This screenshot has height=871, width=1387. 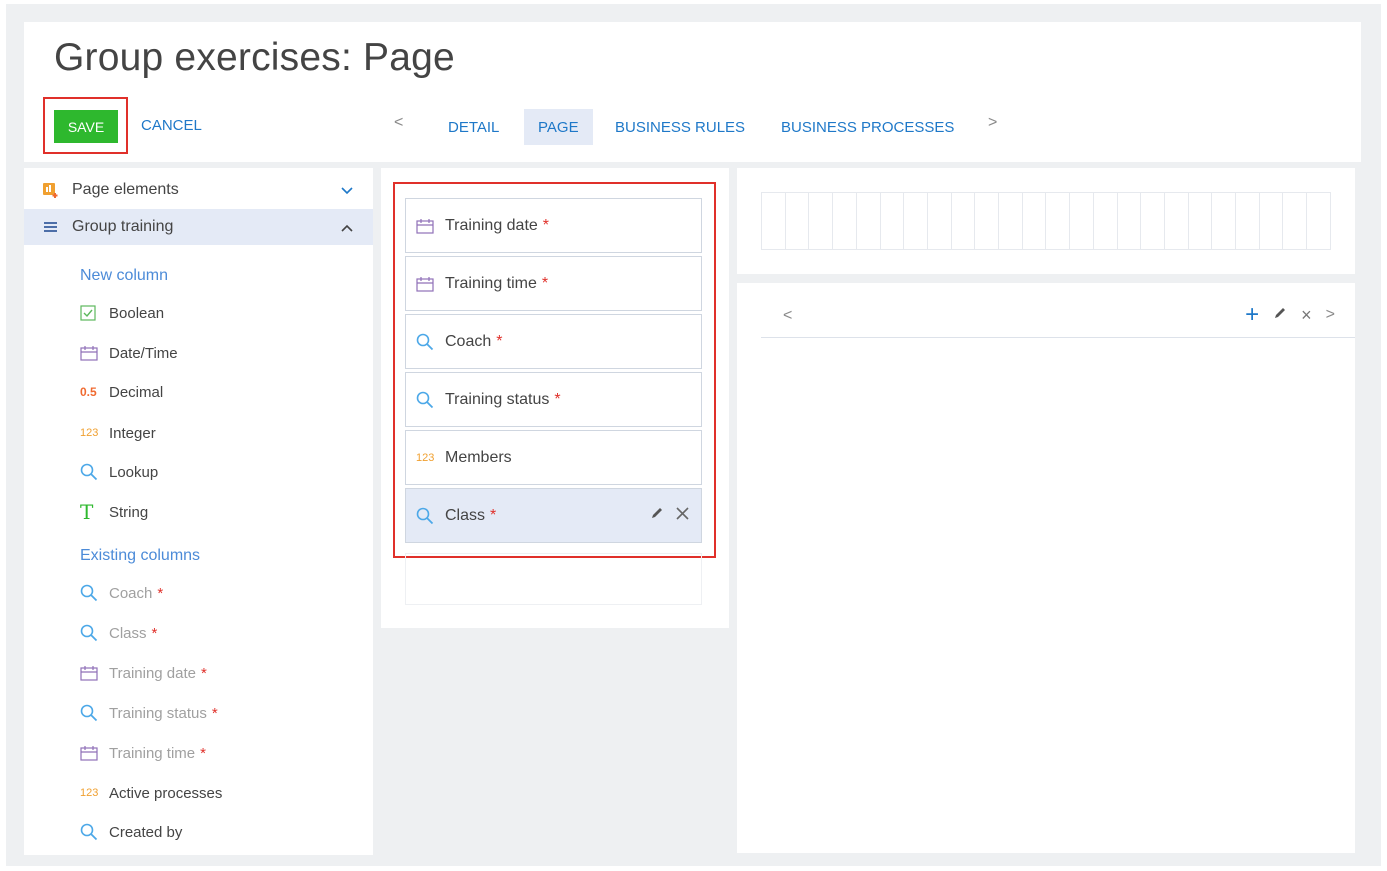 I want to click on existing-column-label: Training date, so click(x=152, y=673).